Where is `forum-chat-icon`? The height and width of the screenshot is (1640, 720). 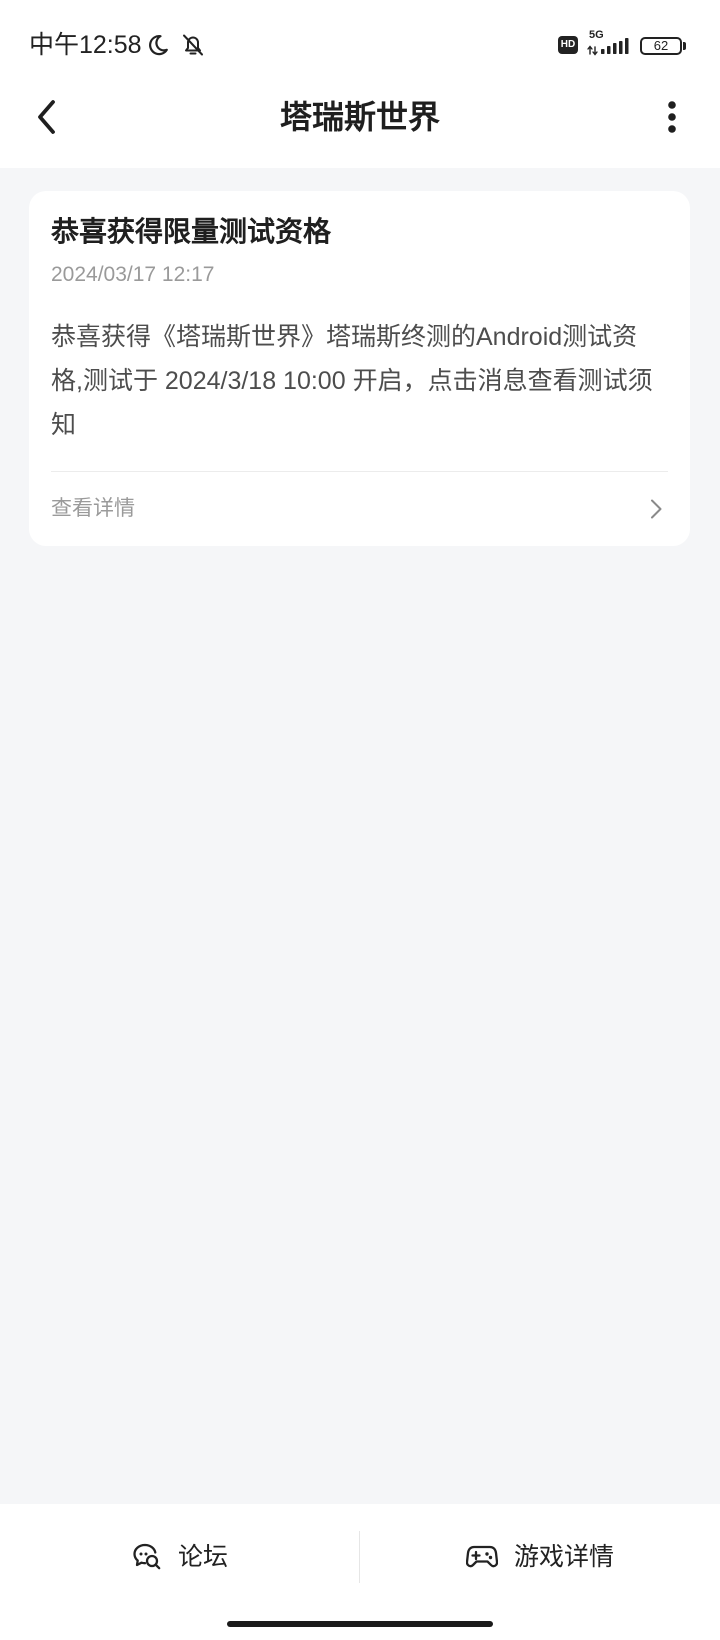
forum-chat-icon is located at coordinates (147, 1557).